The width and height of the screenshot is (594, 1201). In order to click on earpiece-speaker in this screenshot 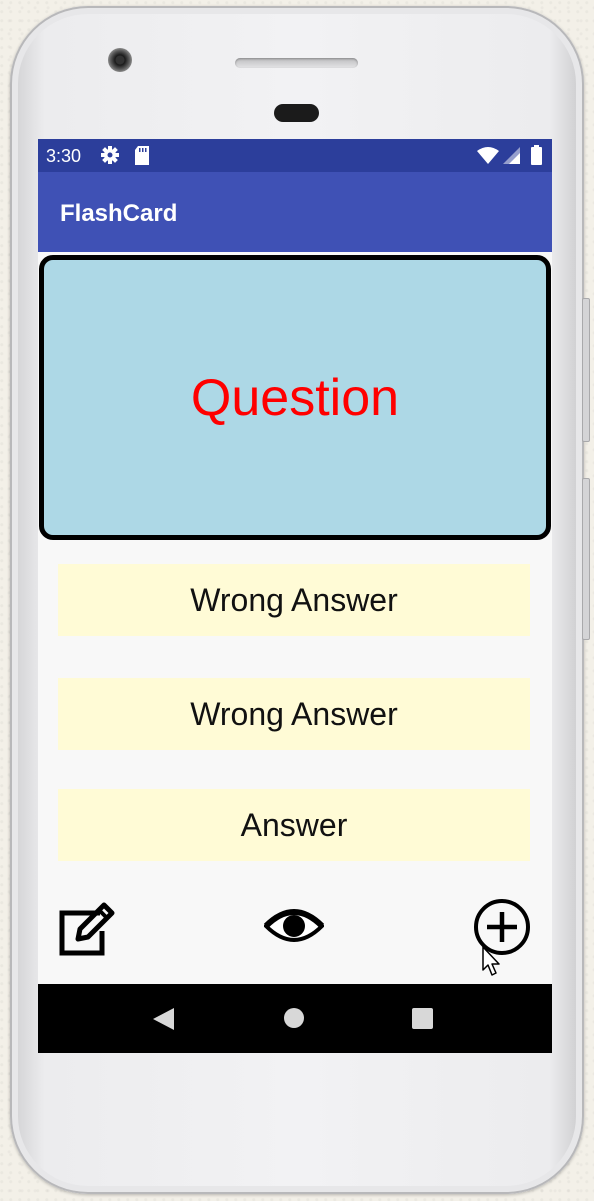, I will do `click(296, 63)`.